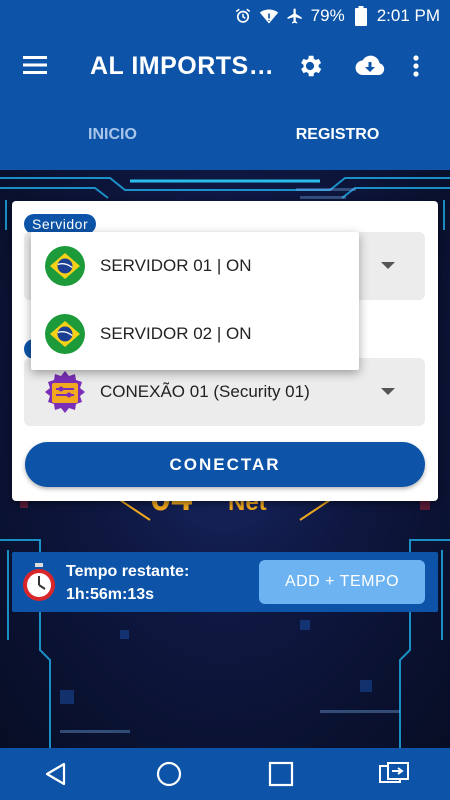  Describe the element at coordinates (205, 391) in the screenshot. I see `connection-value: CONEXÃO 01 (Security 01)` at that location.